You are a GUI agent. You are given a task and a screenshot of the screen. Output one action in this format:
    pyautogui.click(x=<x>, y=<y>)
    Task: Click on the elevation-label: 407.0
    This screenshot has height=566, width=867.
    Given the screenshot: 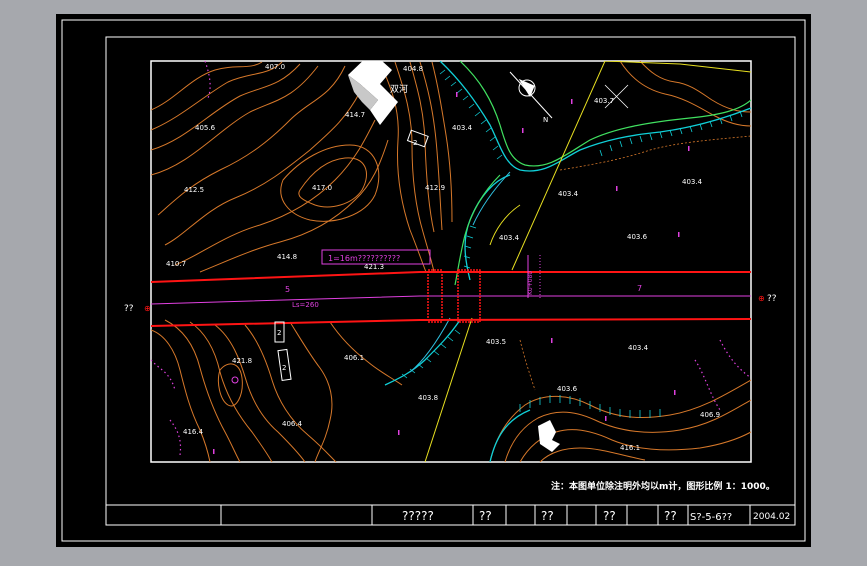 What is the action you would take?
    pyautogui.click(x=275, y=67)
    